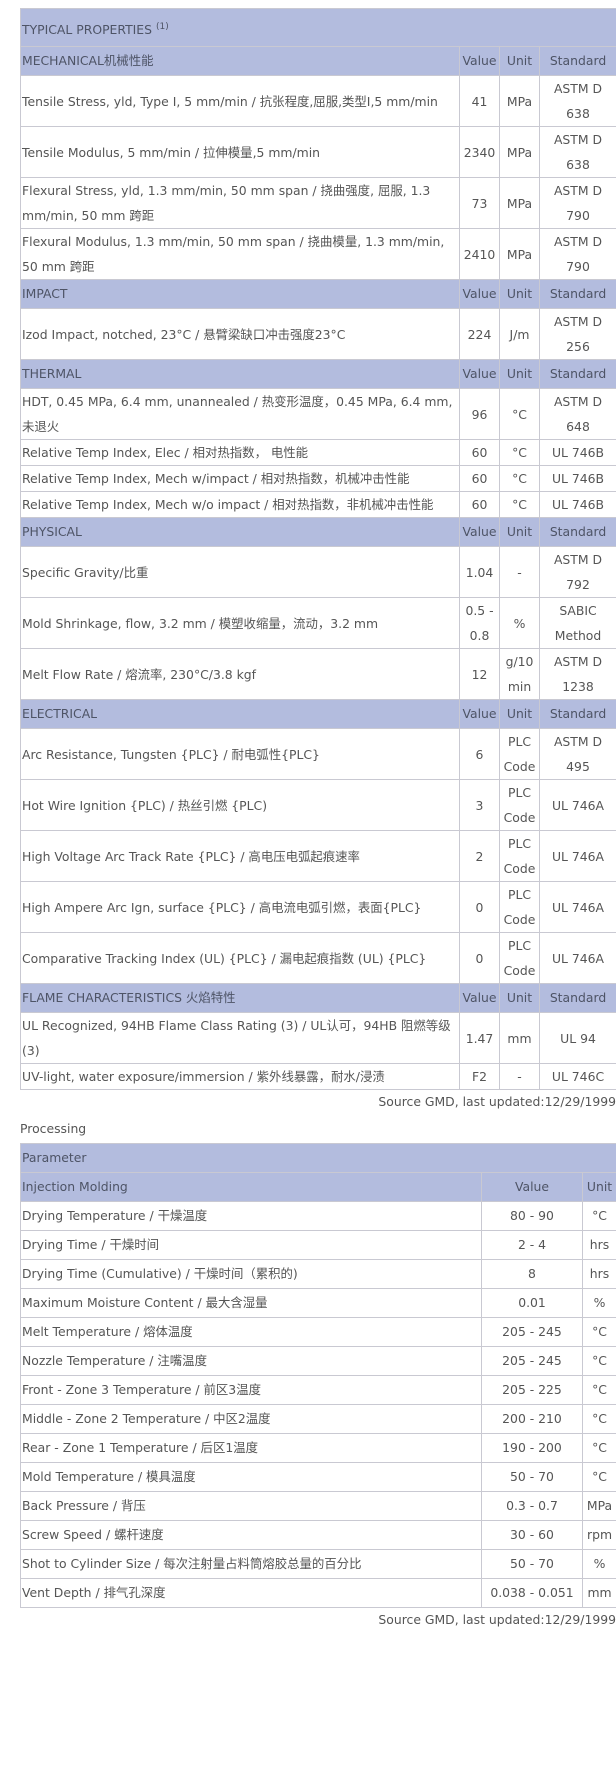 The height and width of the screenshot is (1775, 616). I want to click on property-standard: ASTM D 790, so click(577, 254).